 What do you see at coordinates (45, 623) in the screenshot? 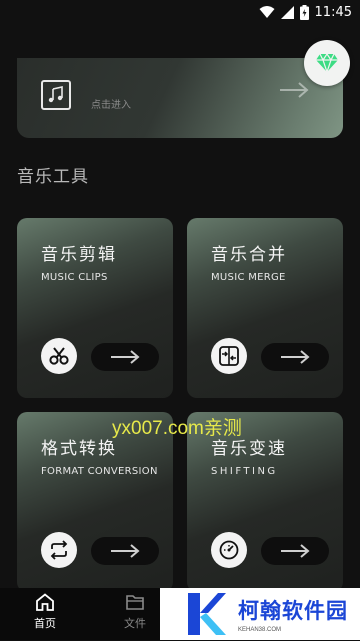
I see `nav-label: 首页` at bounding box center [45, 623].